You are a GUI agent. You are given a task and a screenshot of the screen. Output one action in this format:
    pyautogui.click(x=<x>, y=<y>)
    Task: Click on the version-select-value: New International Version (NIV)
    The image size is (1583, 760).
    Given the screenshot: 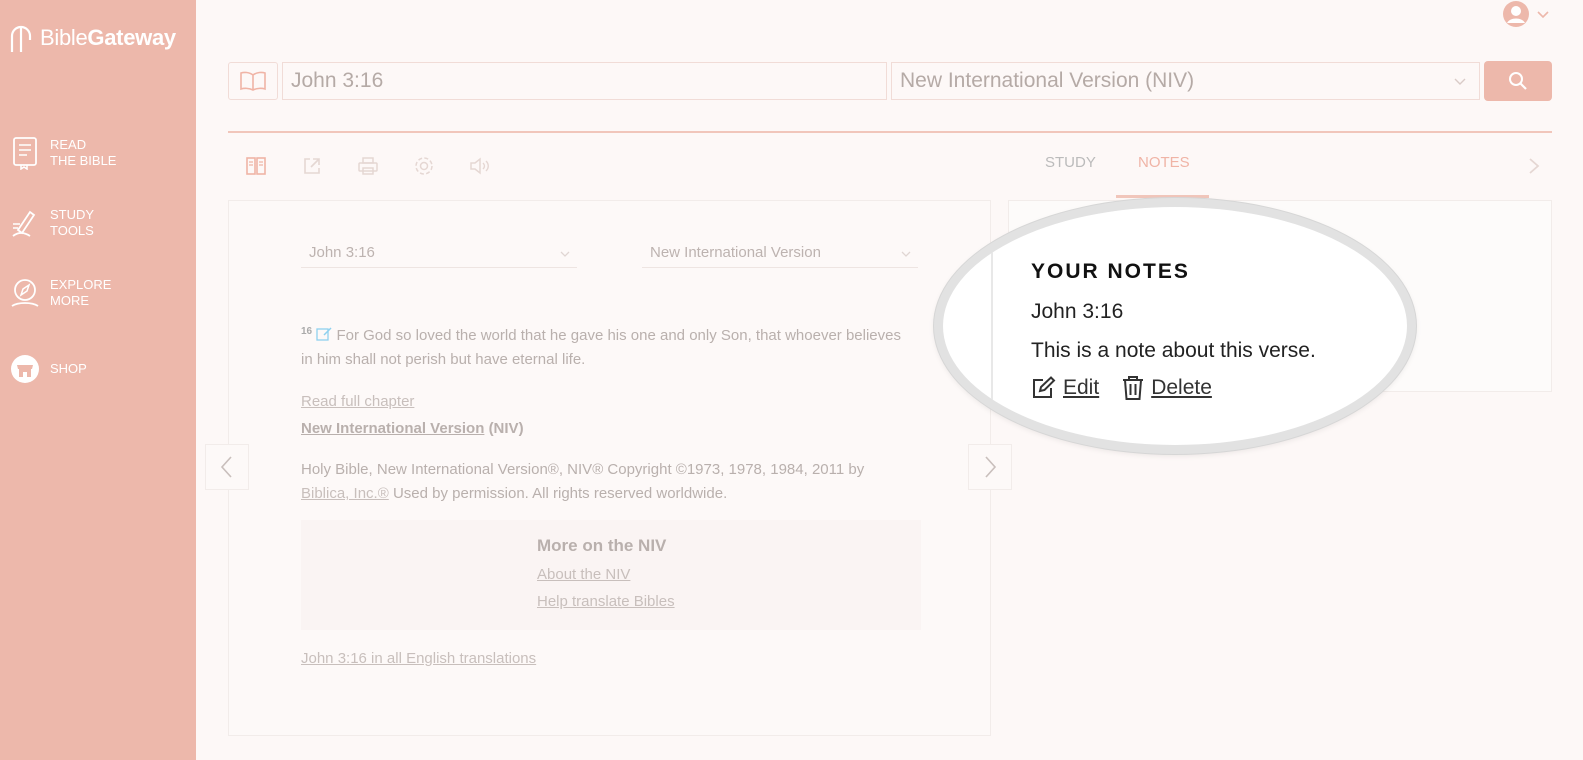 What is the action you would take?
    pyautogui.click(x=1047, y=80)
    